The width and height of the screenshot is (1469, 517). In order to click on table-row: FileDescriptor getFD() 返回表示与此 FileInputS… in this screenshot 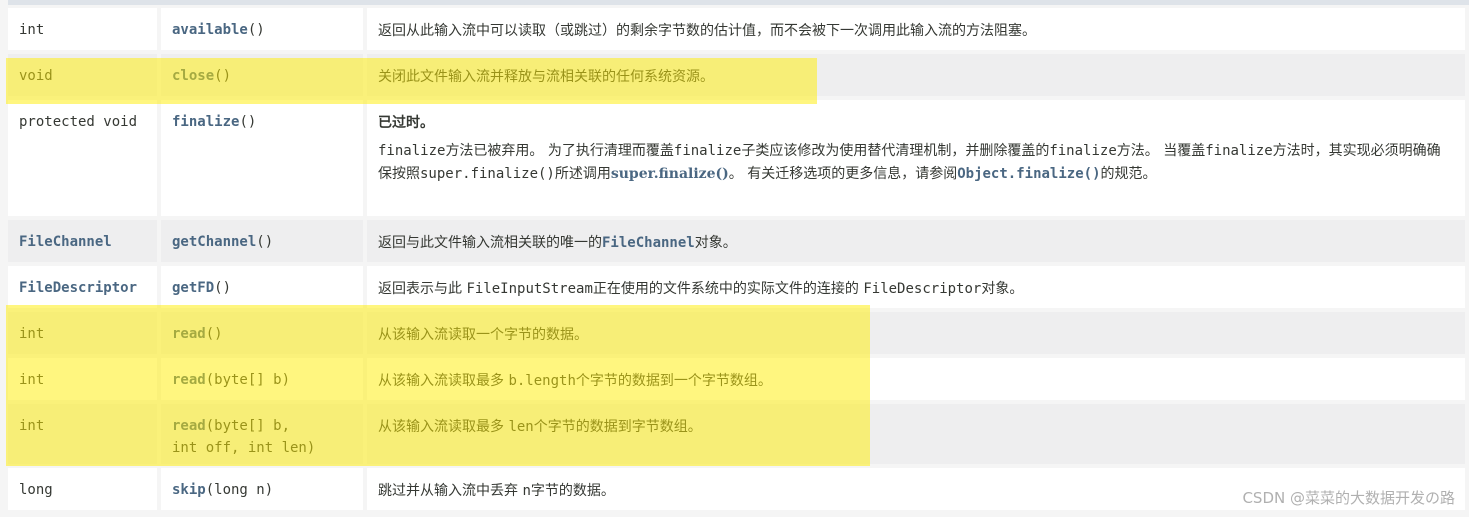, I will do `click(736, 287)`.